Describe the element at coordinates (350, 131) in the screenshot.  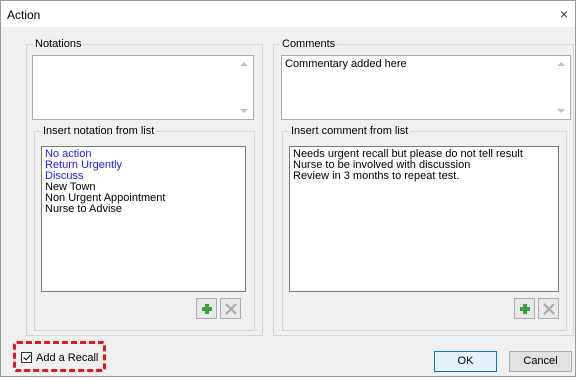
I see `insert-comment-label: Insert comment from list` at that location.